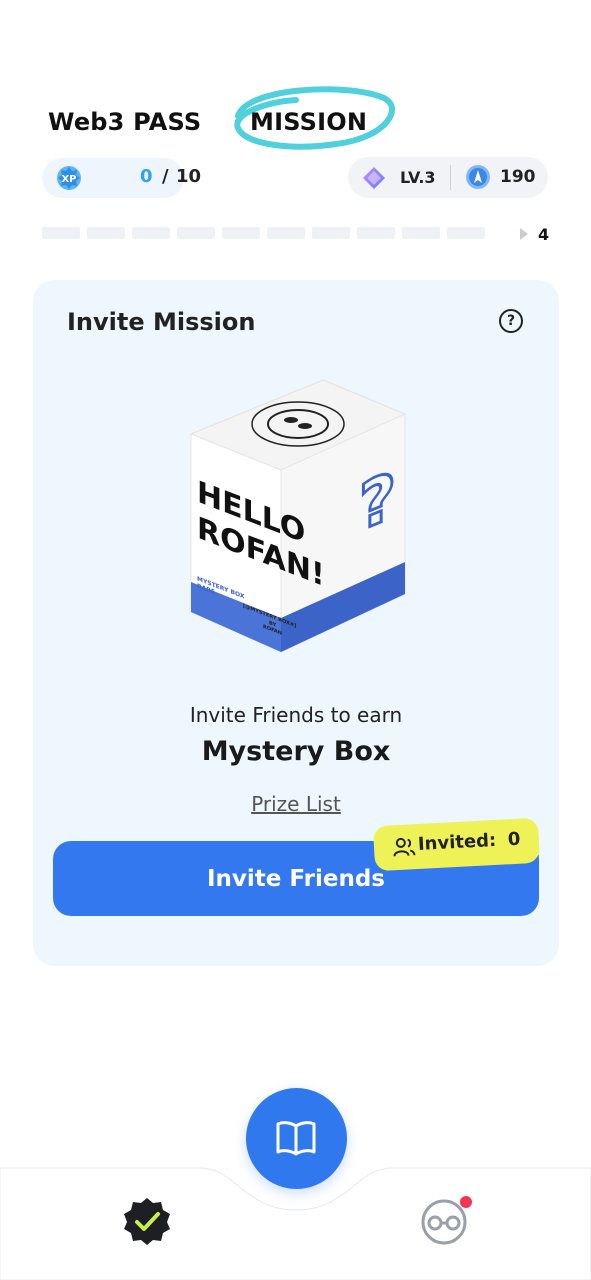 Image resolution: width=591 pixels, height=1280 pixels. I want to click on tab-web3-pass: Web3 PASS, so click(124, 122).